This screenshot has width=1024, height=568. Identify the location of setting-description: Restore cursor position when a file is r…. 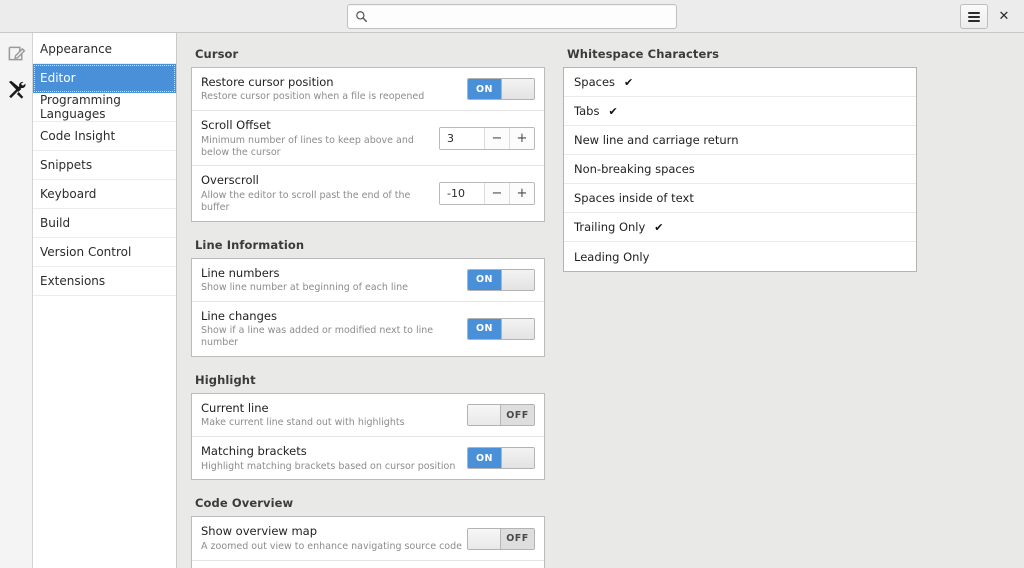
(313, 97).